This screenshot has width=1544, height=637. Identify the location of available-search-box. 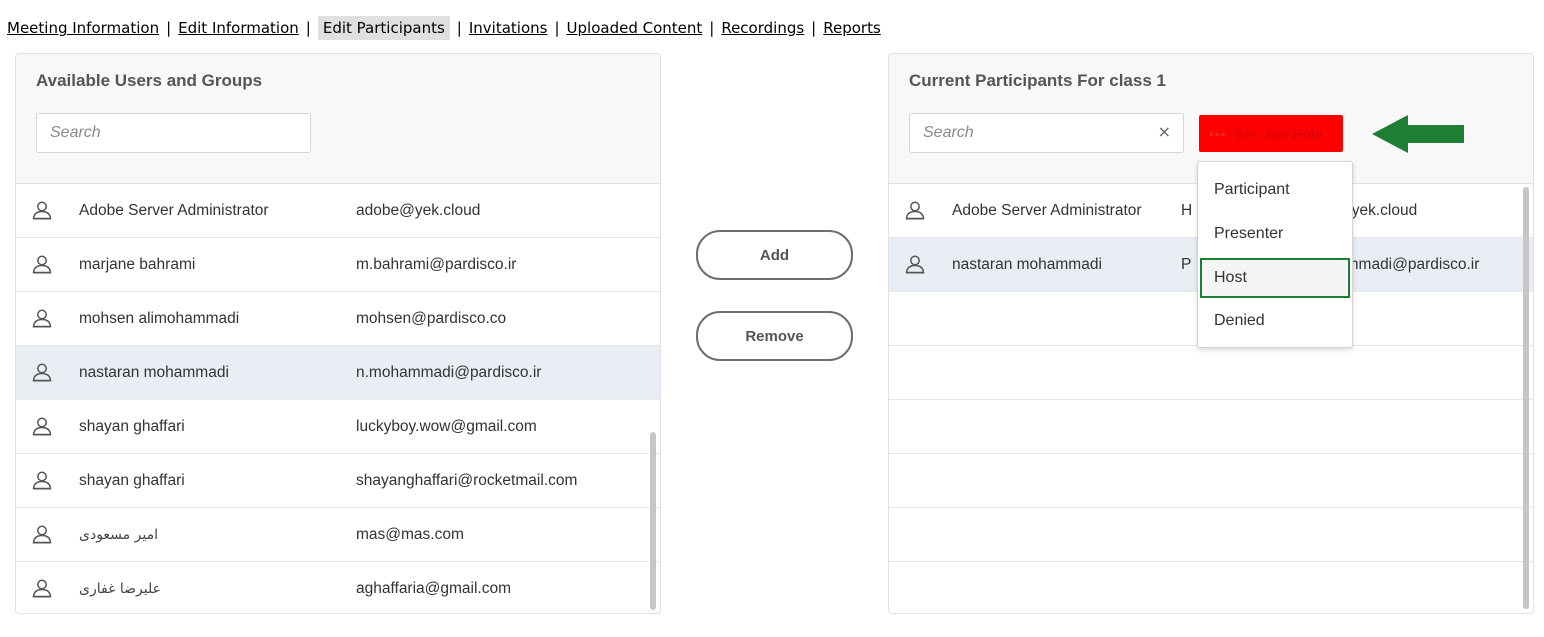
(173, 133).